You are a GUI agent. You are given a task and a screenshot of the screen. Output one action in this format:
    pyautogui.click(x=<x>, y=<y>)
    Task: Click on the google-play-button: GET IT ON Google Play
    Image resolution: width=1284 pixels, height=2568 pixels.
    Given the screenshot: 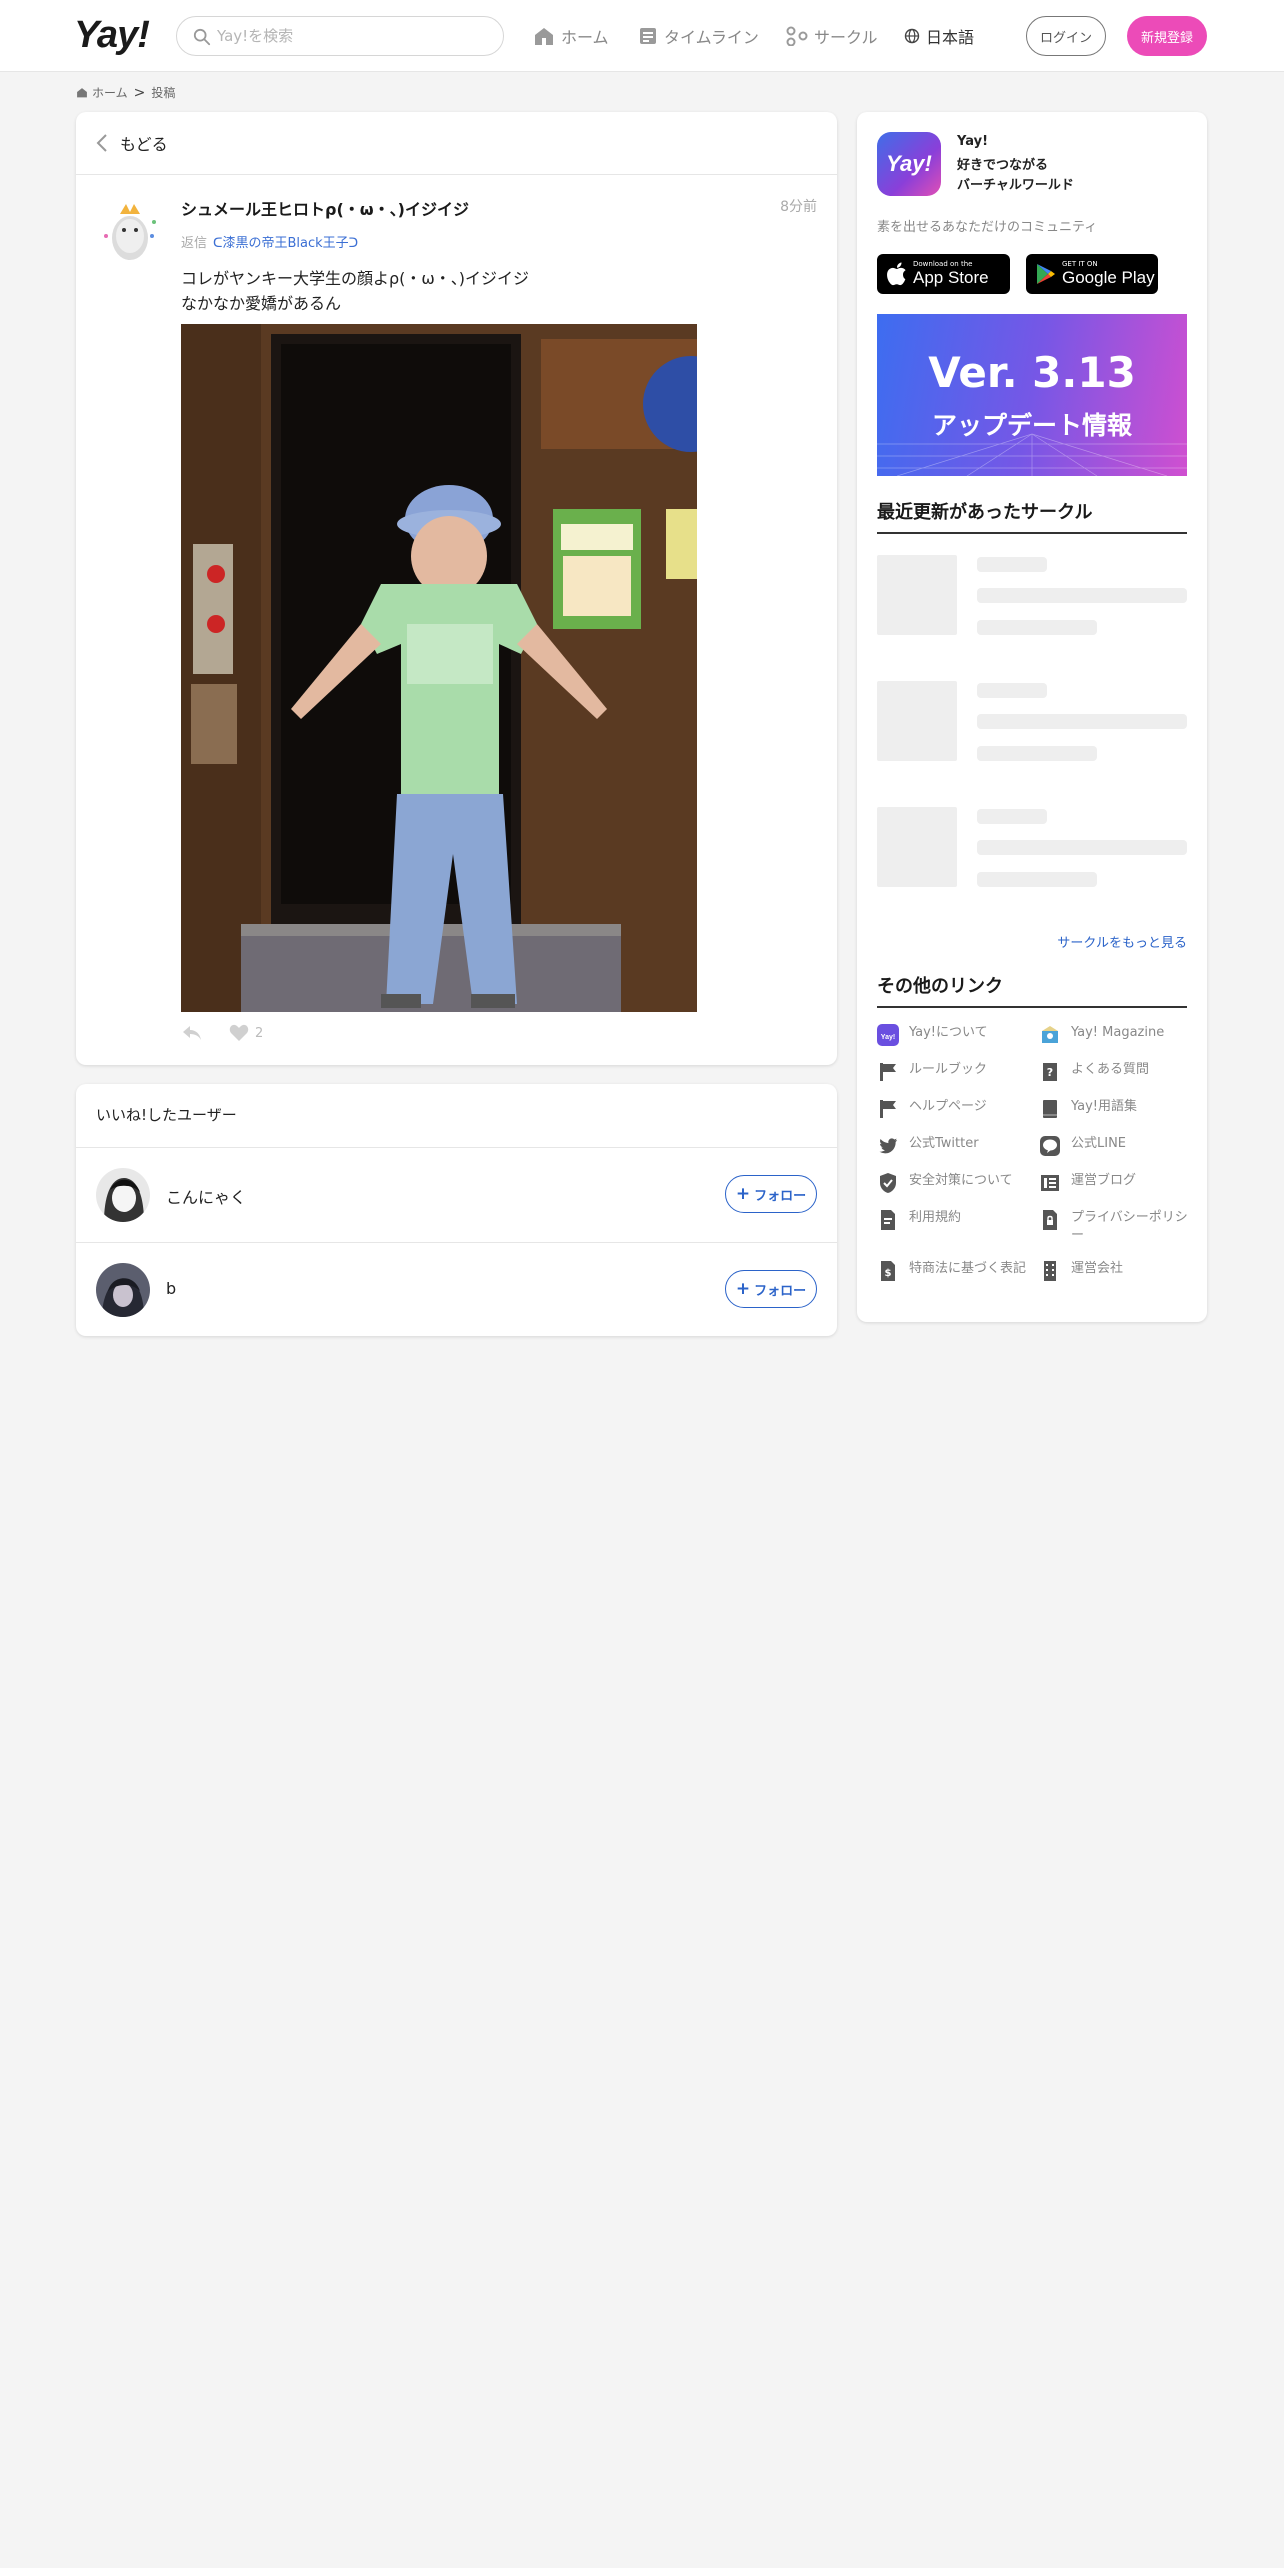 What is the action you would take?
    pyautogui.click(x=1092, y=274)
    